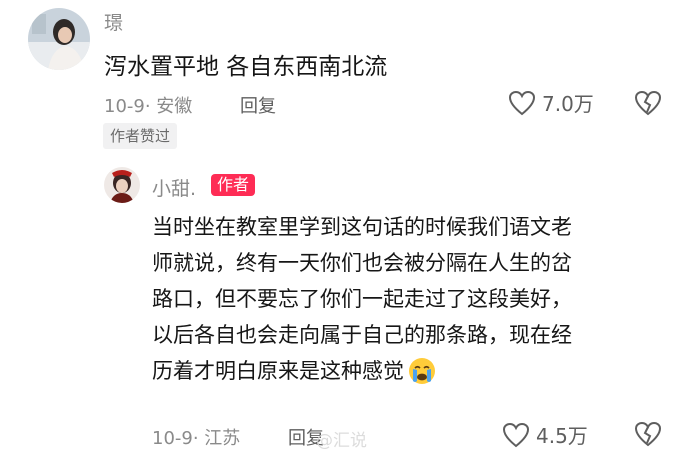 Image resolution: width=690 pixels, height=459 pixels. What do you see at coordinates (233, 185) in the screenshot?
I see `author-badge: 作者` at bounding box center [233, 185].